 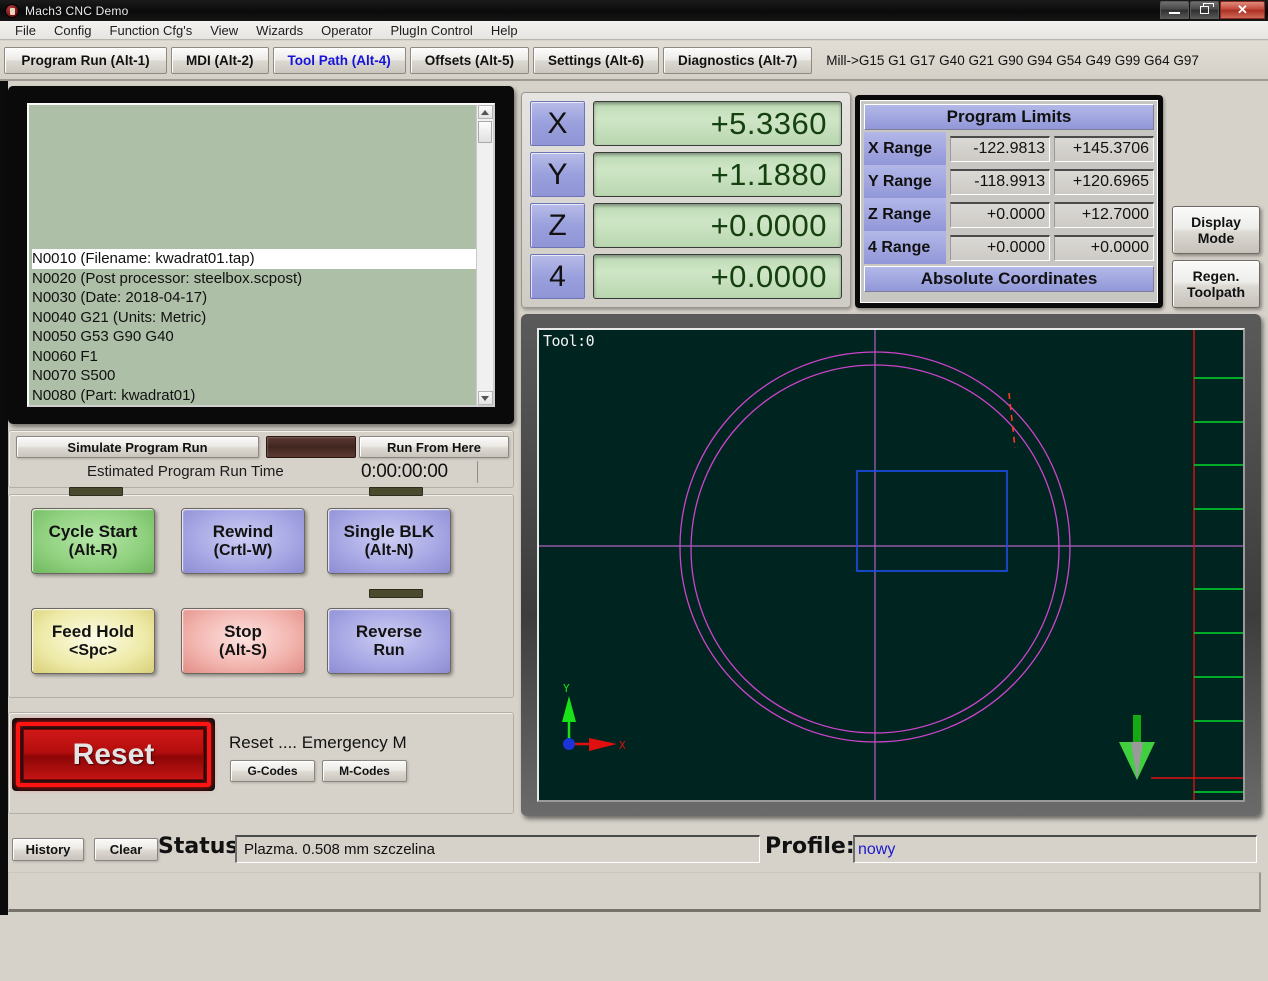 I want to click on single-block-label-1: Single BLK, so click(x=389, y=531).